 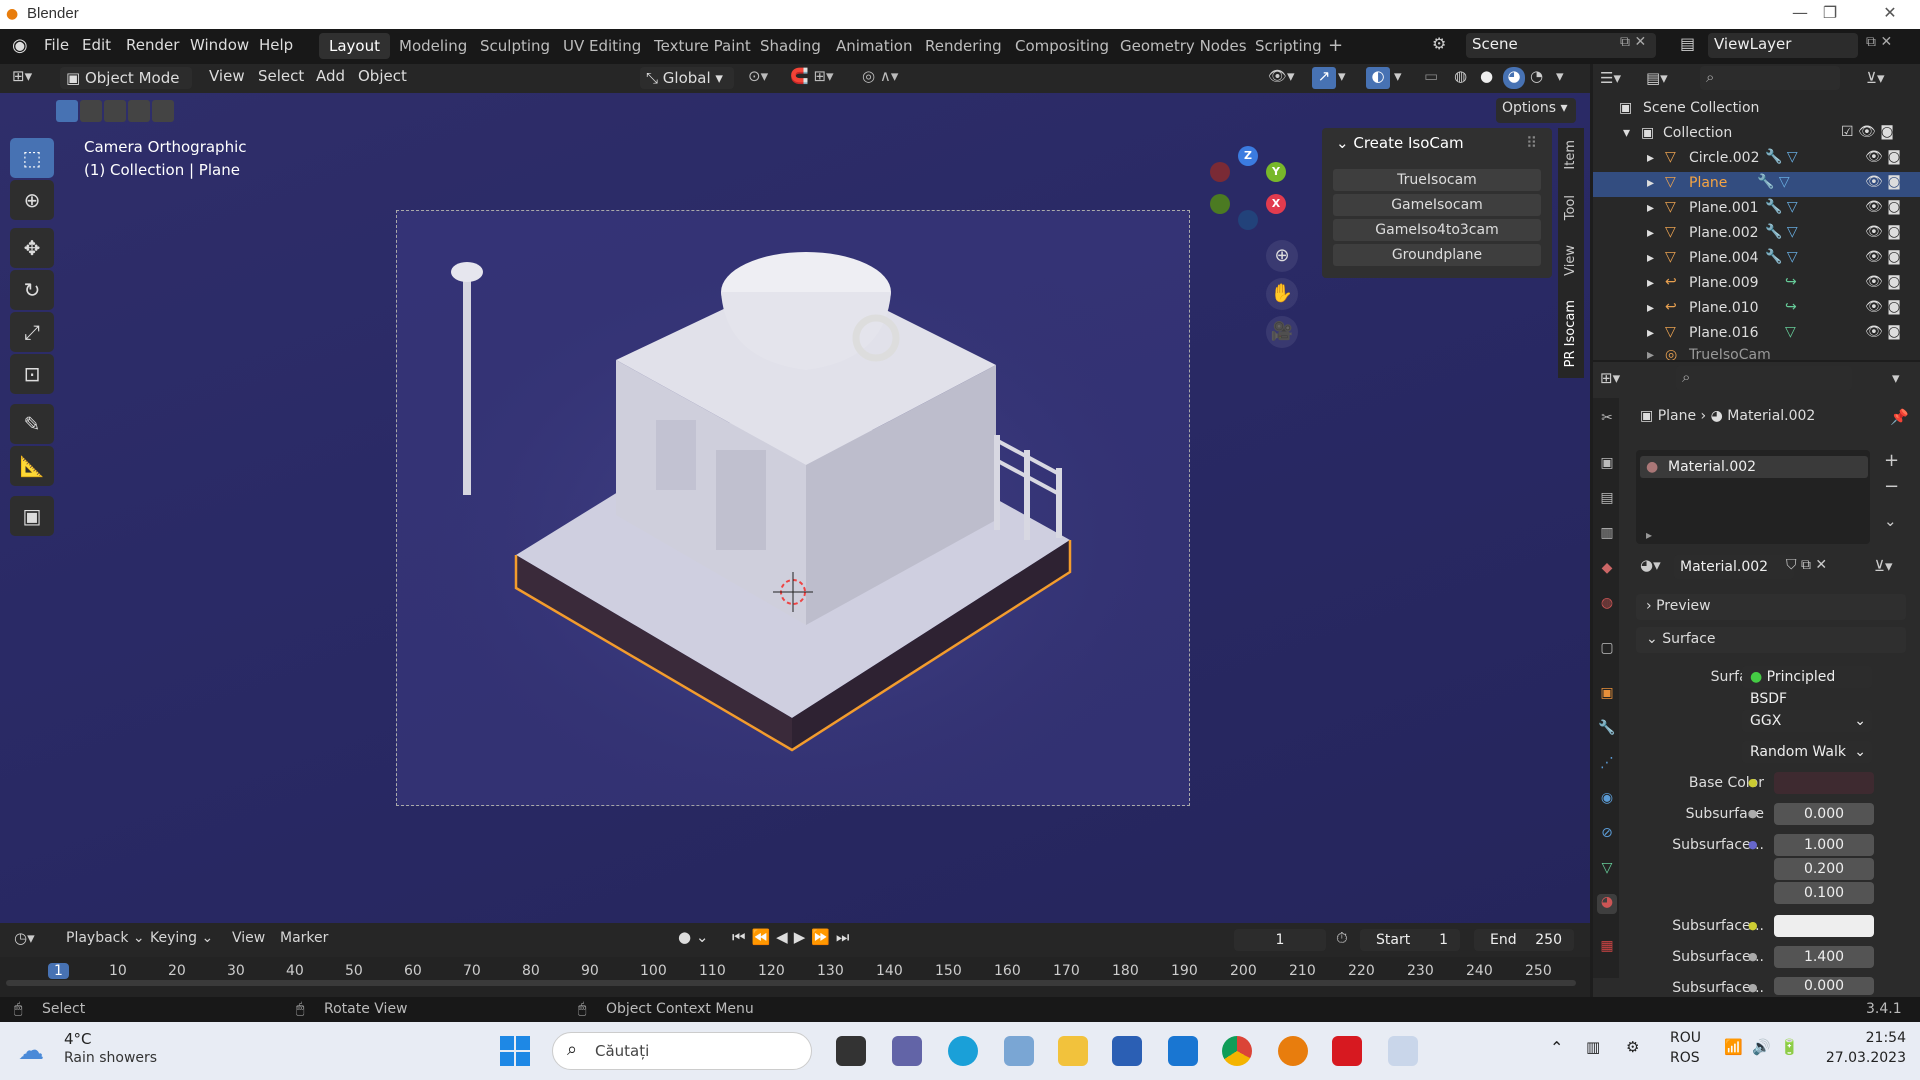 What do you see at coordinates (1570, 155) in the screenshot?
I see `tab-item: Item` at bounding box center [1570, 155].